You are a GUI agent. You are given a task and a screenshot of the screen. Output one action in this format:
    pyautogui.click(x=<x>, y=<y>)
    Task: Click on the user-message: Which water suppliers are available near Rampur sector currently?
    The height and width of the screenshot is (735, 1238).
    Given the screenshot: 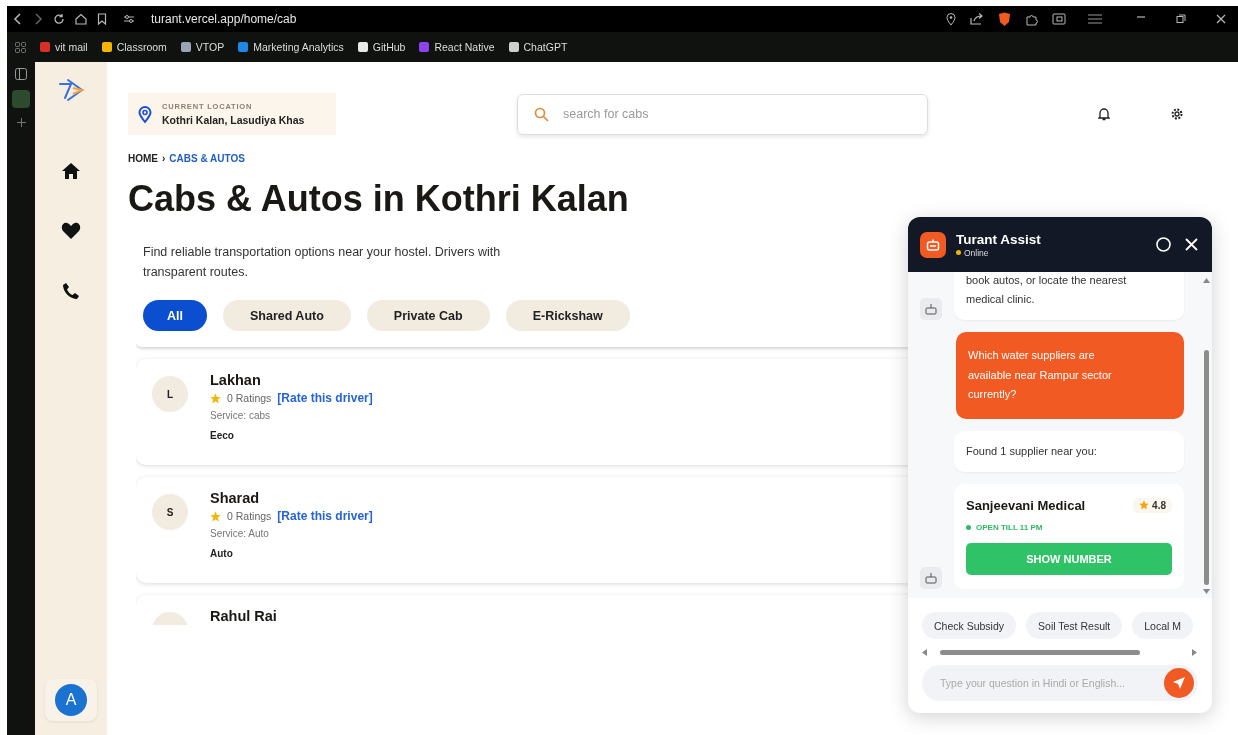 What is the action you would take?
    pyautogui.click(x=1070, y=375)
    